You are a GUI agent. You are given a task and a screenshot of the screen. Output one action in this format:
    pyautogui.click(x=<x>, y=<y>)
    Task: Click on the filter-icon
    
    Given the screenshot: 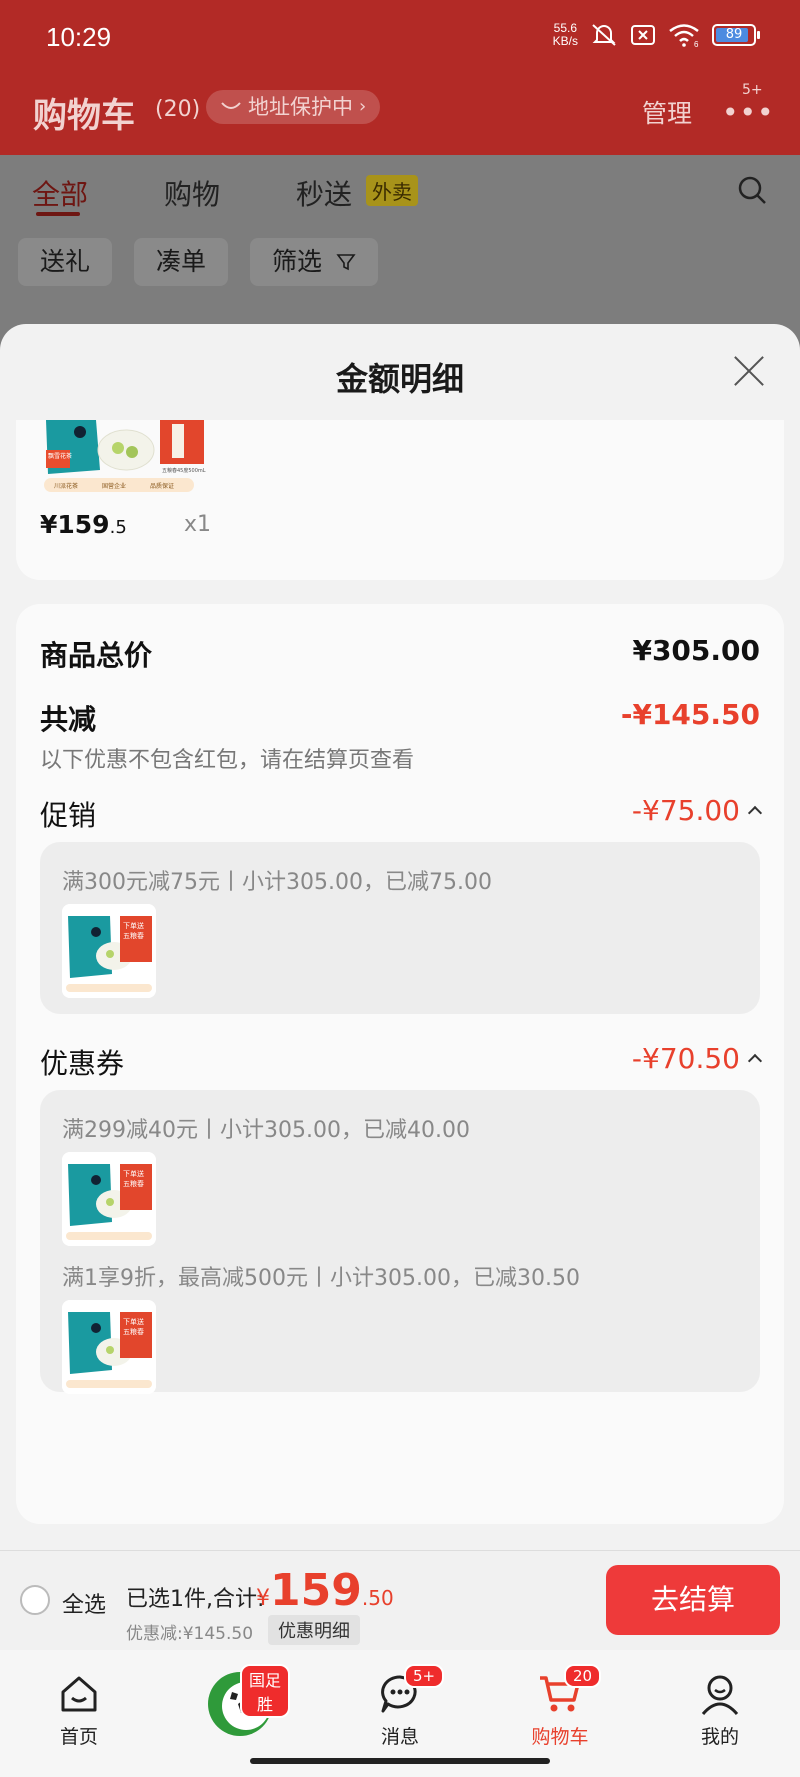 What is the action you would take?
    pyautogui.click(x=346, y=262)
    